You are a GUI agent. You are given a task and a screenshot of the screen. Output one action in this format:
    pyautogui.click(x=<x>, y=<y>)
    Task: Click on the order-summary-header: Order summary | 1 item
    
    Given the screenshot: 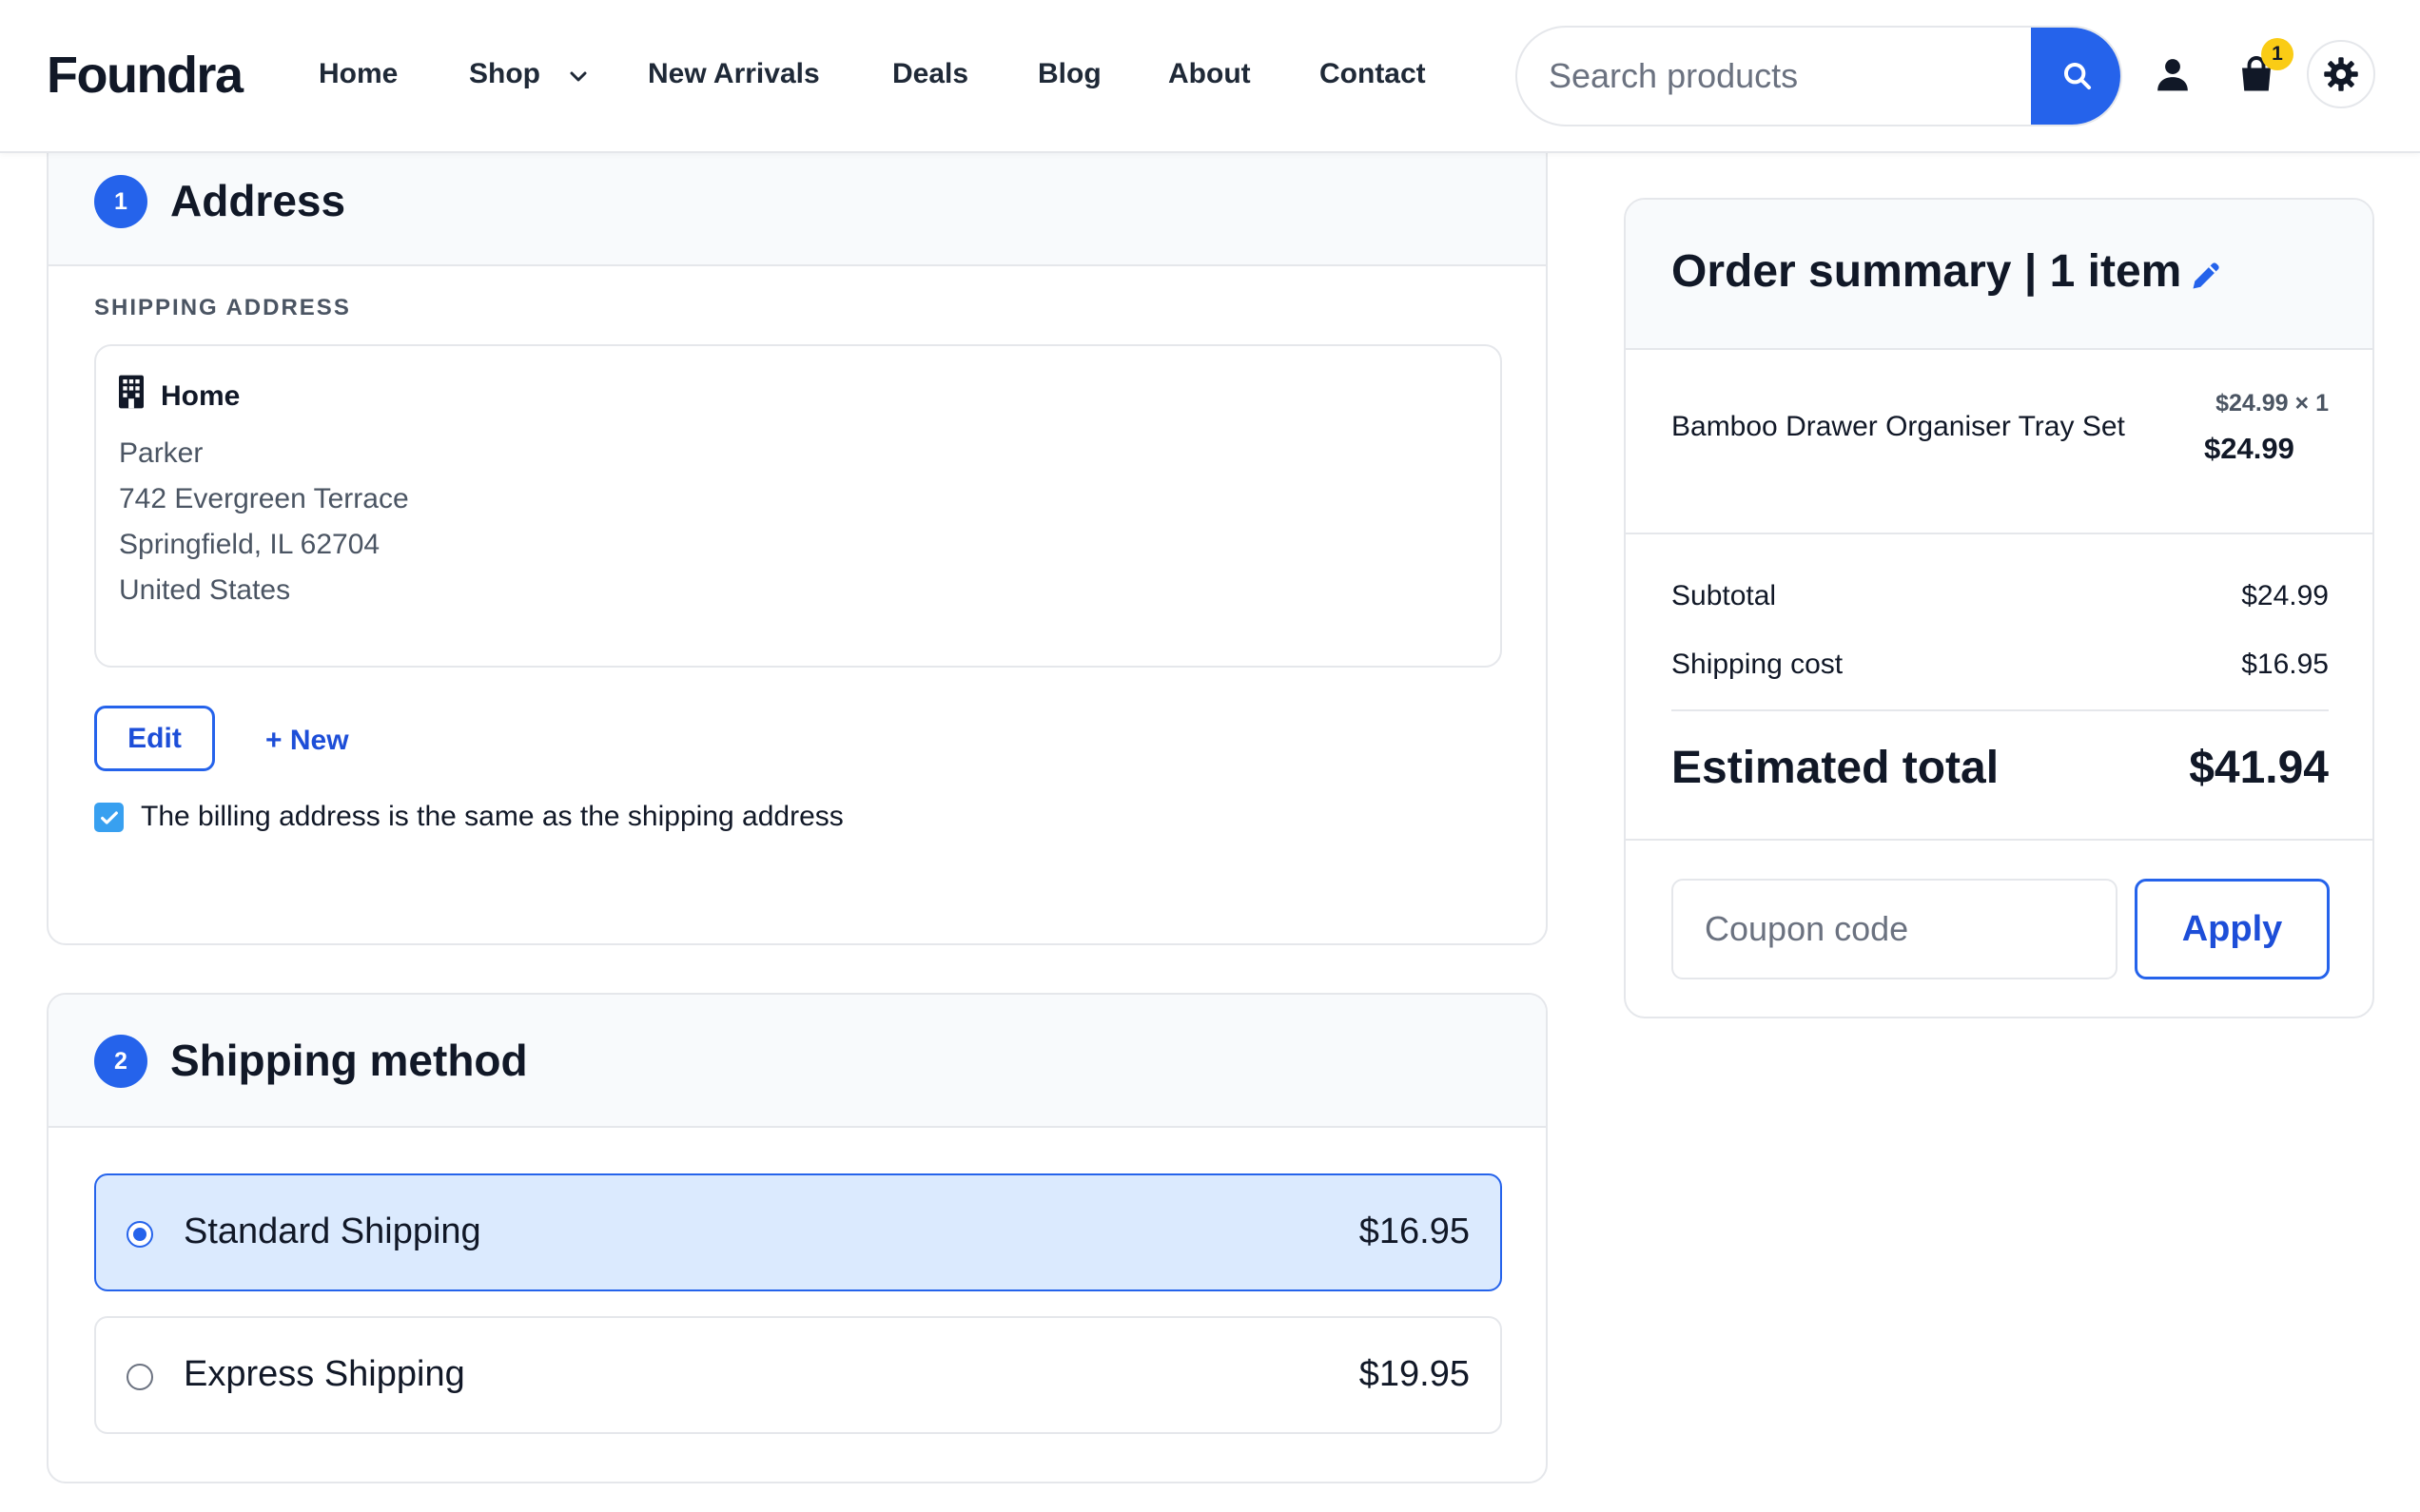 What is the action you would take?
    pyautogui.click(x=1999, y=275)
    